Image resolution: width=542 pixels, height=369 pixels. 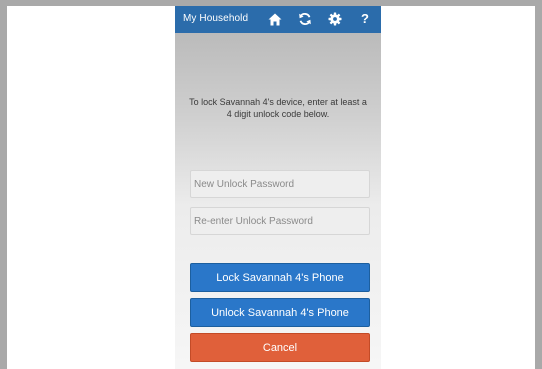 What do you see at coordinates (280, 221) in the screenshot?
I see `reenter-unlock-password-input` at bounding box center [280, 221].